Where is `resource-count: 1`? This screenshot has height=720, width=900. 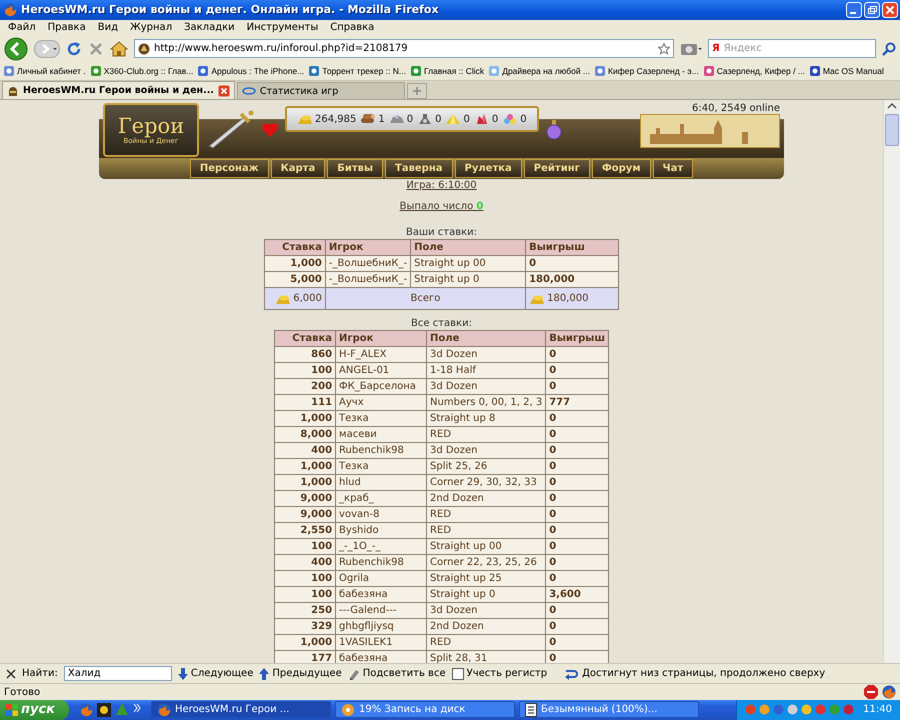 resource-count: 1 is located at coordinates (381, 119).